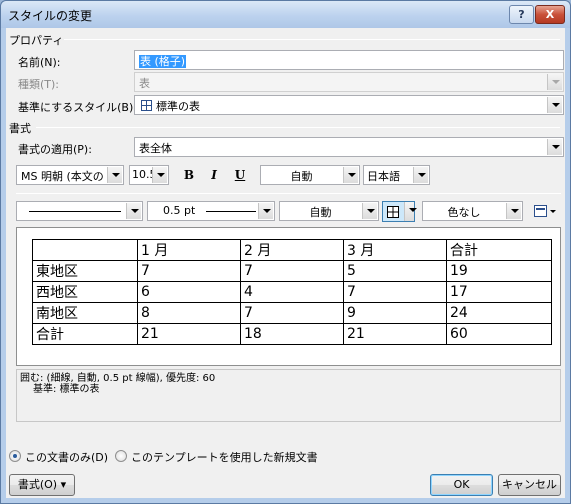  Describe the element at coordinates (288, 193) in the screenshot. I see `toolbar-divider` at that location.